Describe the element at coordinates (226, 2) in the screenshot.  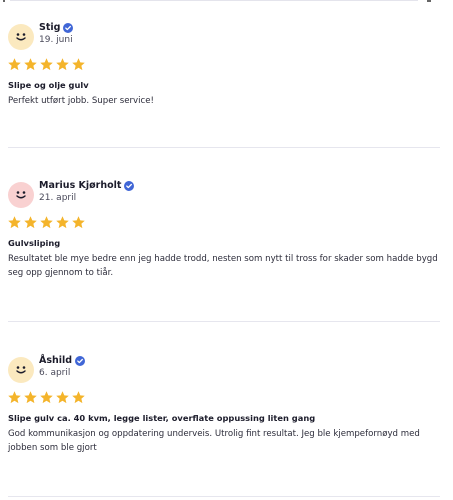
I see `scroll-edge` at that location.